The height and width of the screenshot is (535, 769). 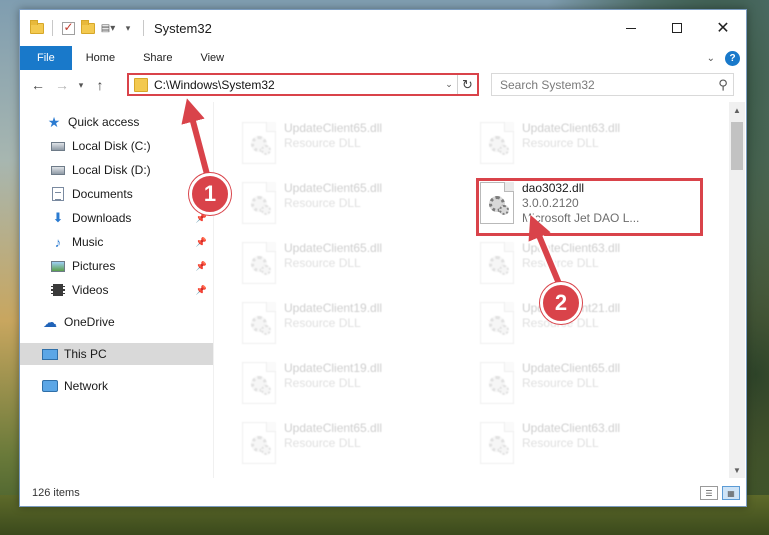 What do you see at coordinates (383, 28) in the screenshot?
I see `title-bar: ▤▾ ▾ System32 ✕` at bounding box center [383, 28].